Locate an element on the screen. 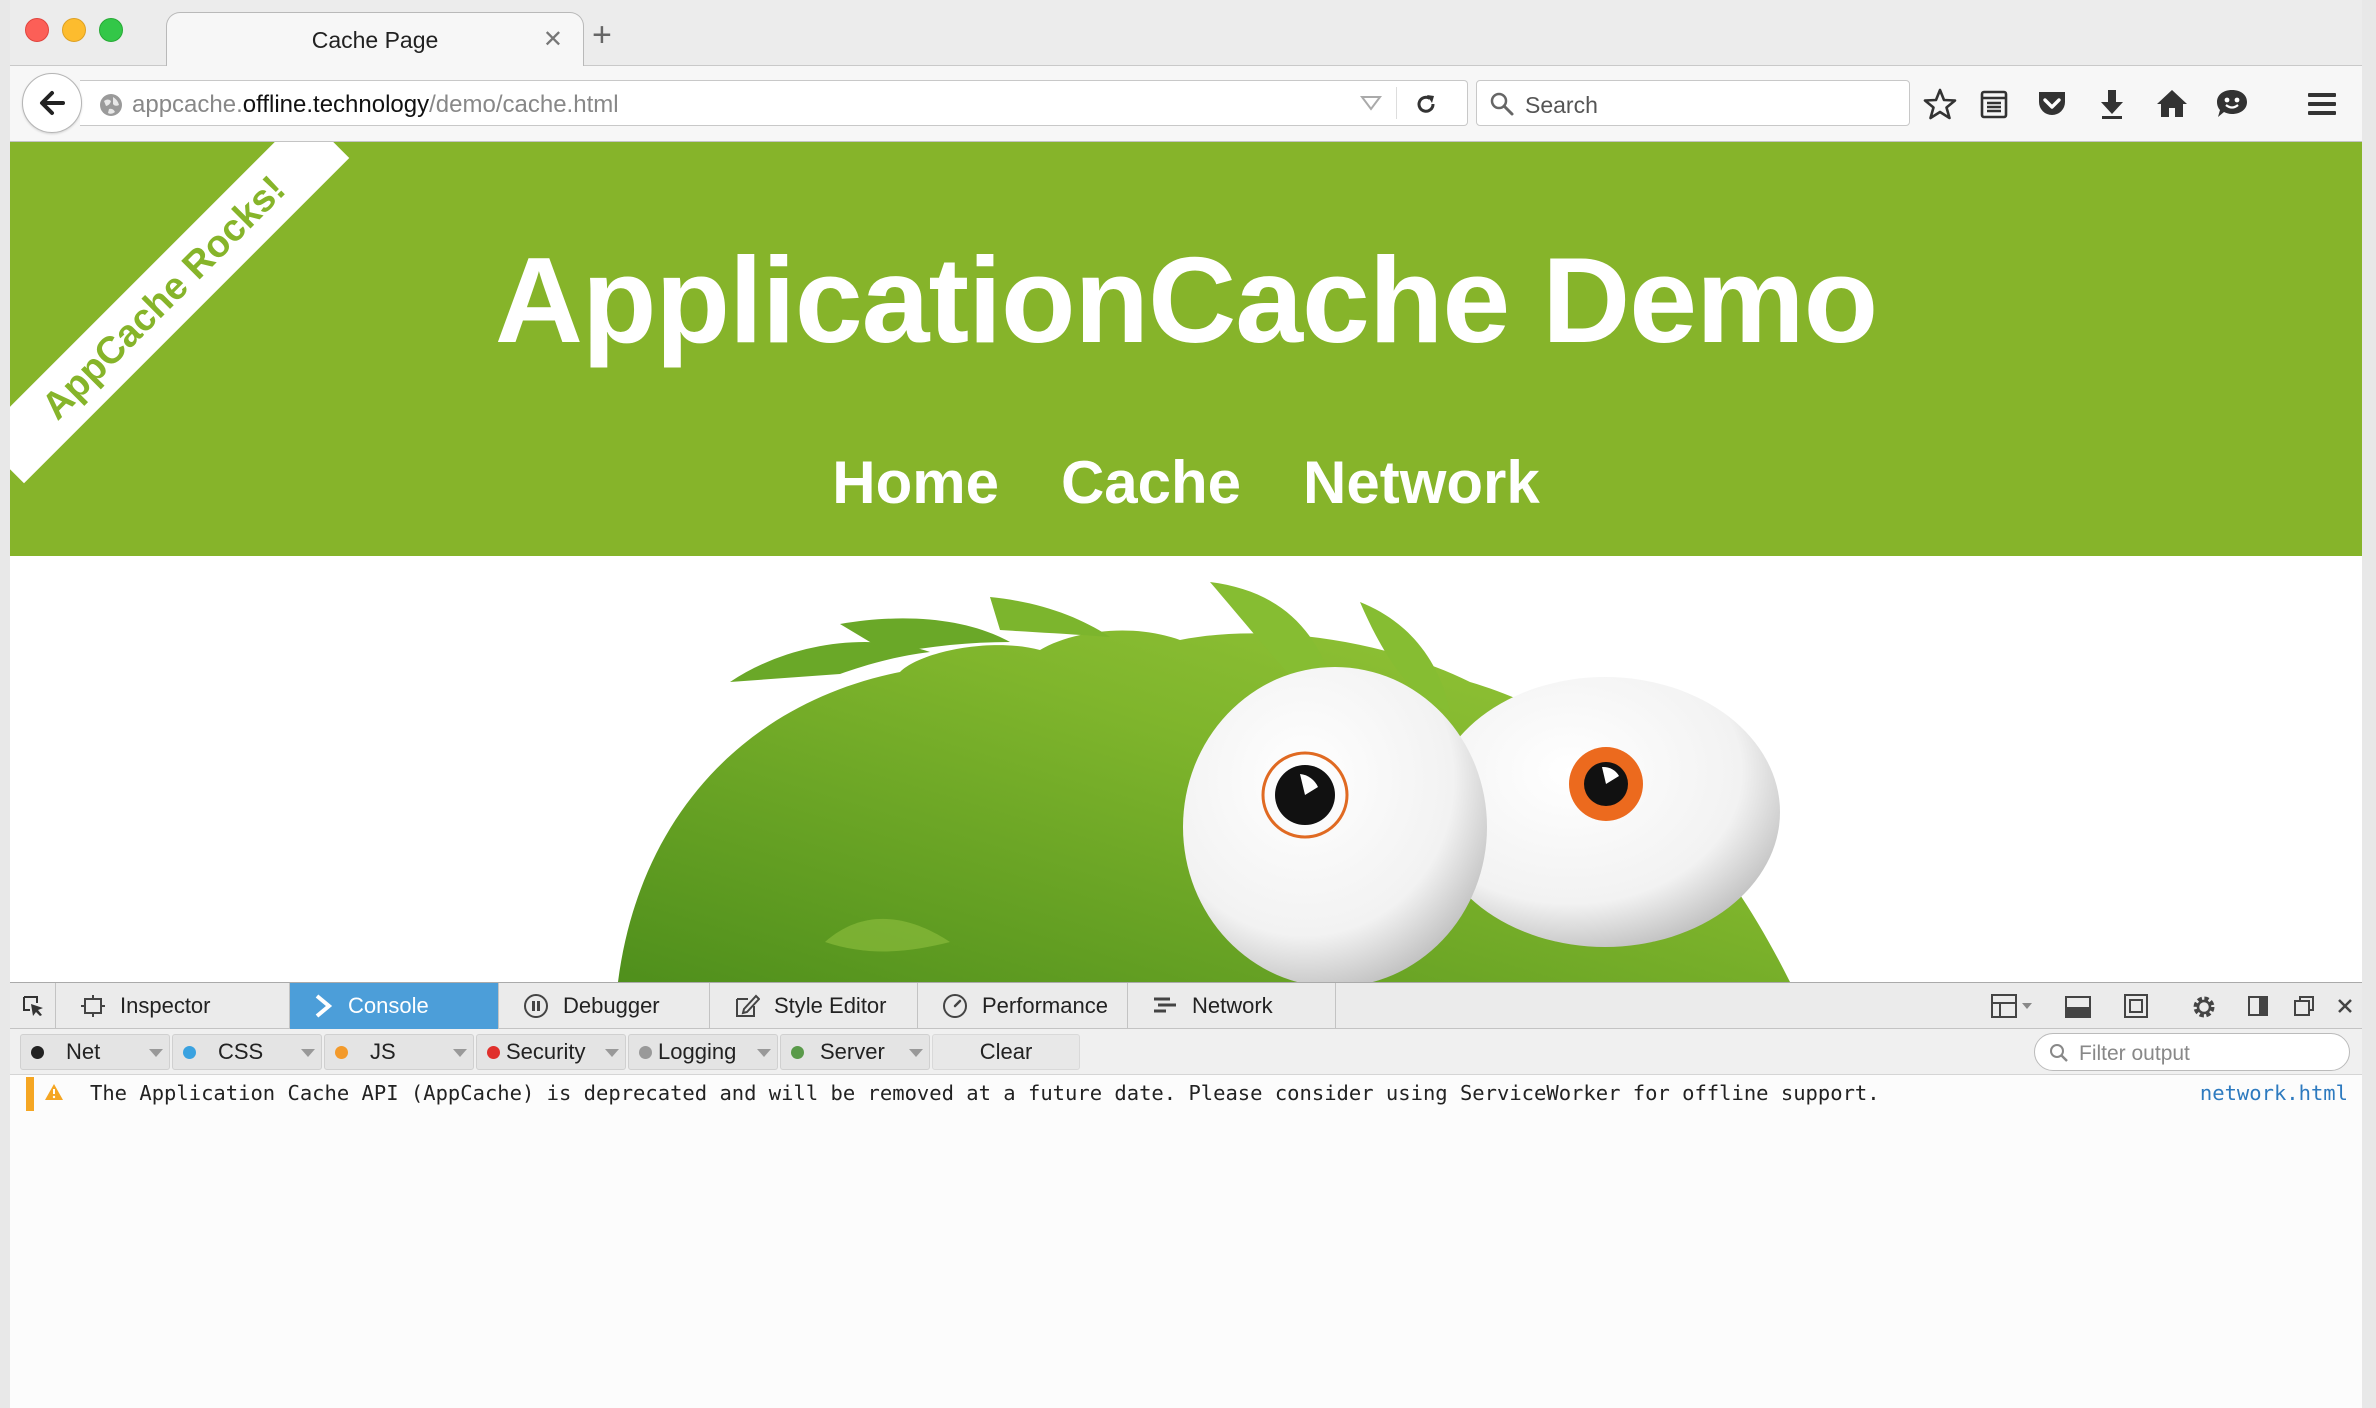  inspector-icon is located at coordinates (93, 1006).